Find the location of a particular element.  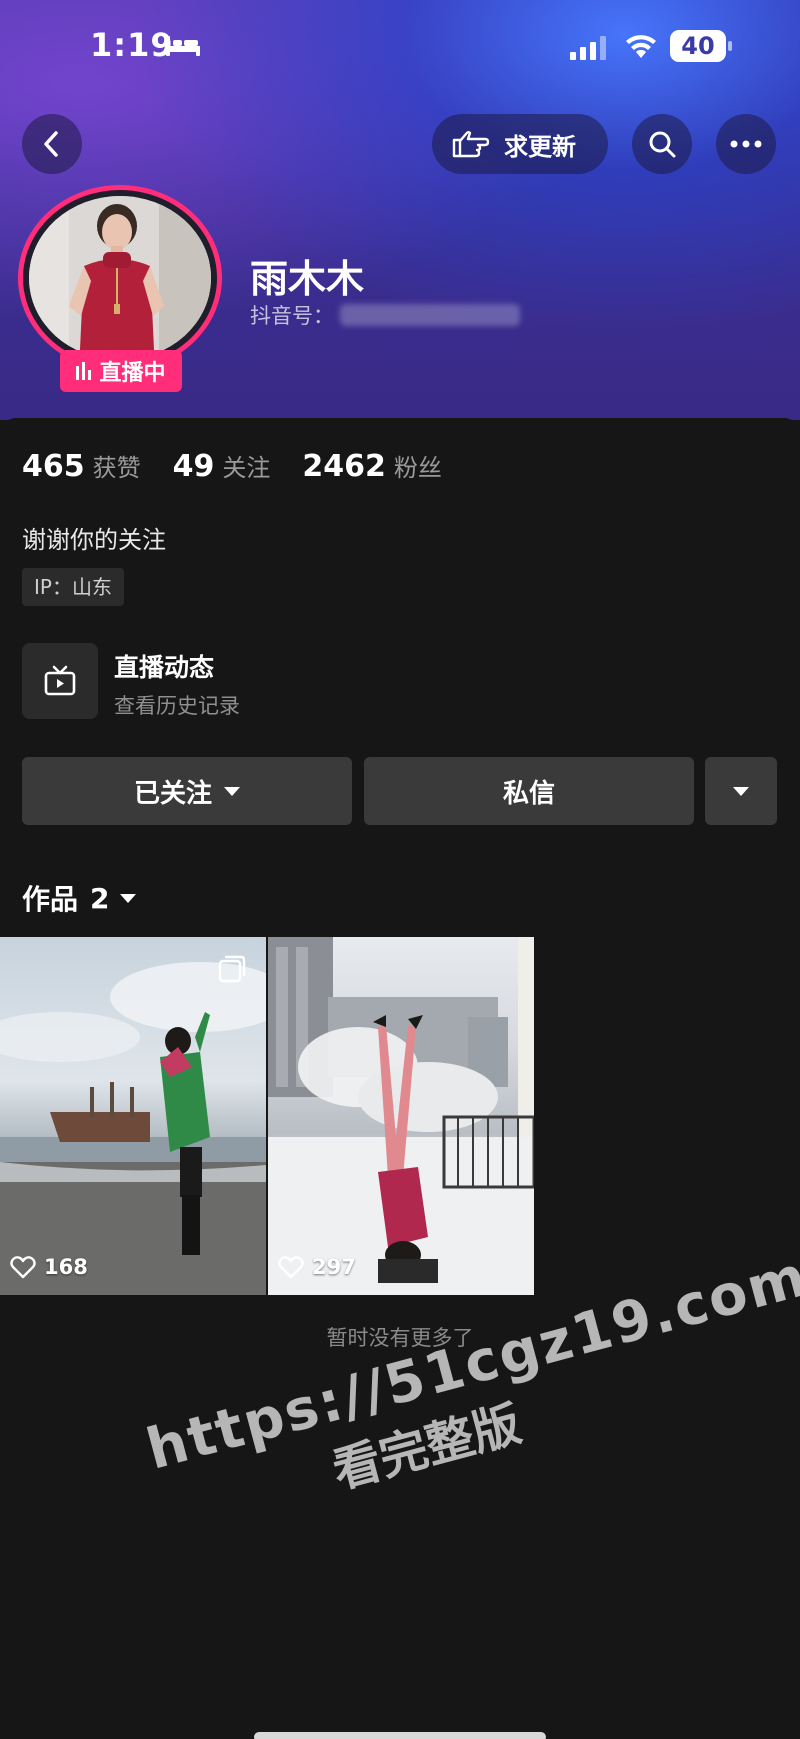

wifi-icon is located at coordinates (641, 46).